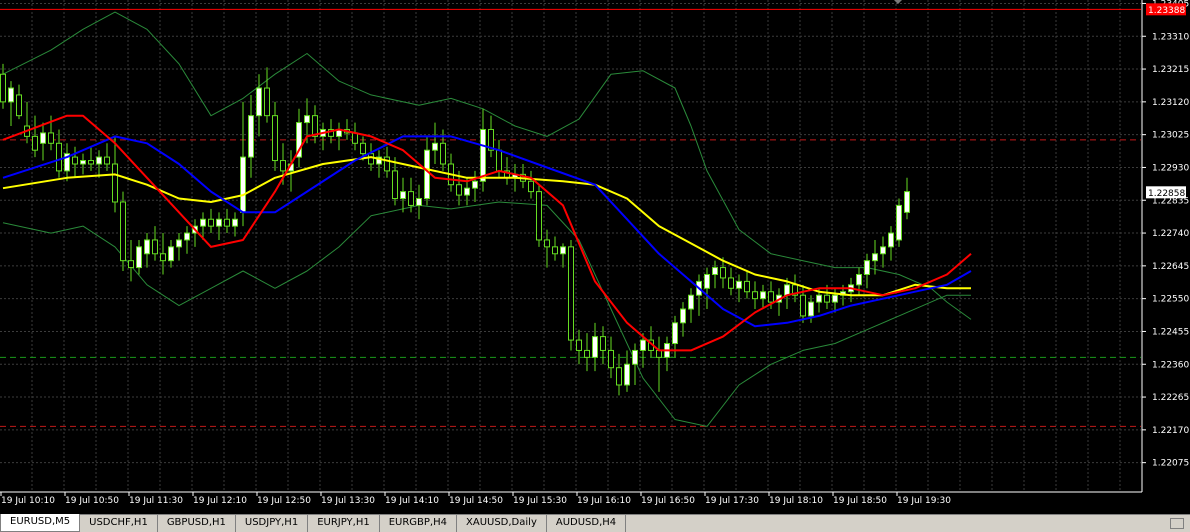 This screenshot has height=532, width=1190. Describe the element at coordinates (1170, 234) in the screenshot. I see `price-tick-label: 1.22740` at that location.